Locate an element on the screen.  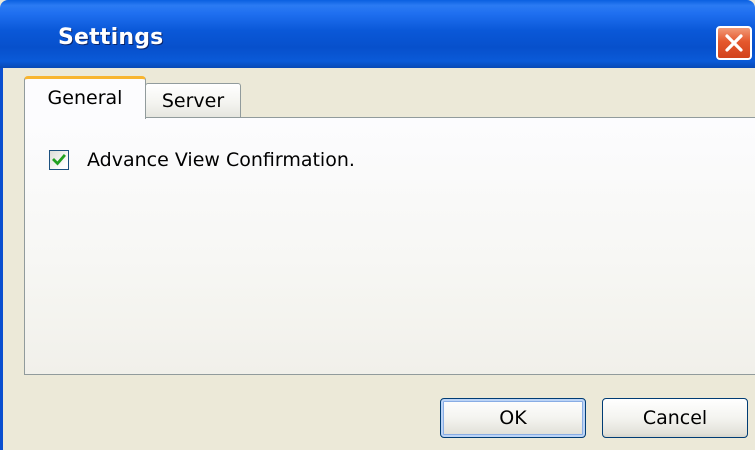
advance-view-confirmation-option: Advance View Confirmation. is located at coordinates (202, 160).